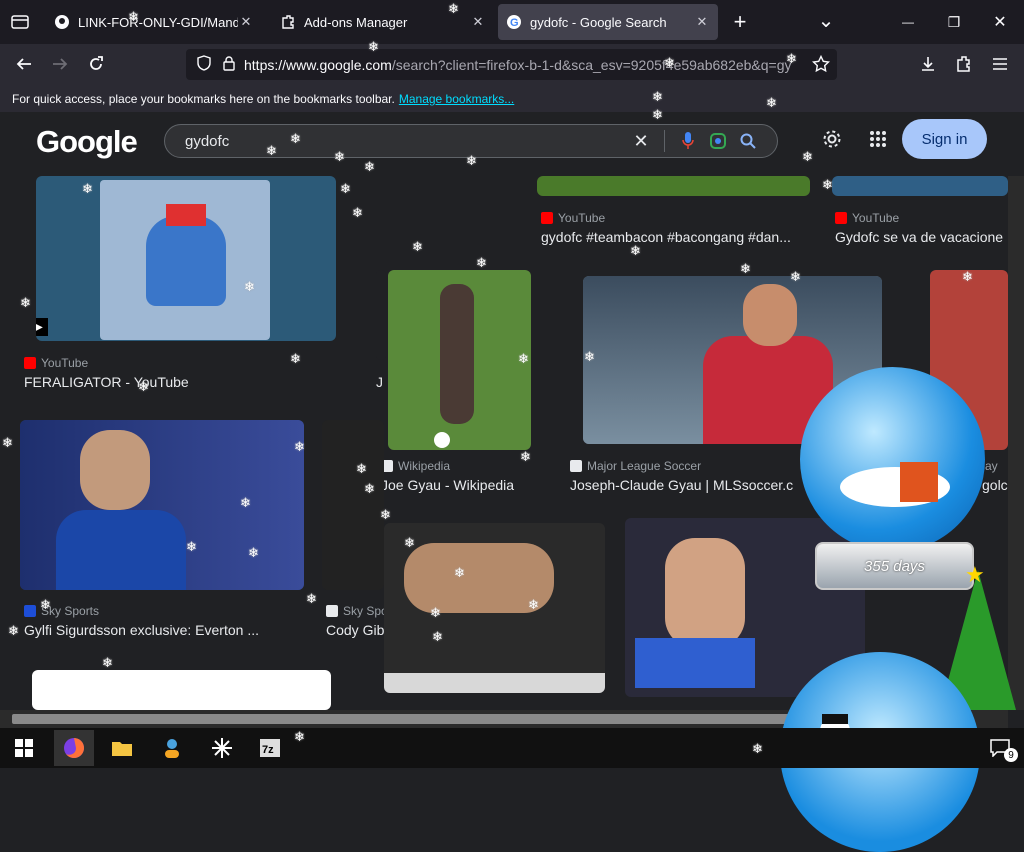 The height and width of the screenshot is (852, 1024). Describe the element at coordinates (673, 186) in the screenshot. I see `result-image-teambacon` at that location.